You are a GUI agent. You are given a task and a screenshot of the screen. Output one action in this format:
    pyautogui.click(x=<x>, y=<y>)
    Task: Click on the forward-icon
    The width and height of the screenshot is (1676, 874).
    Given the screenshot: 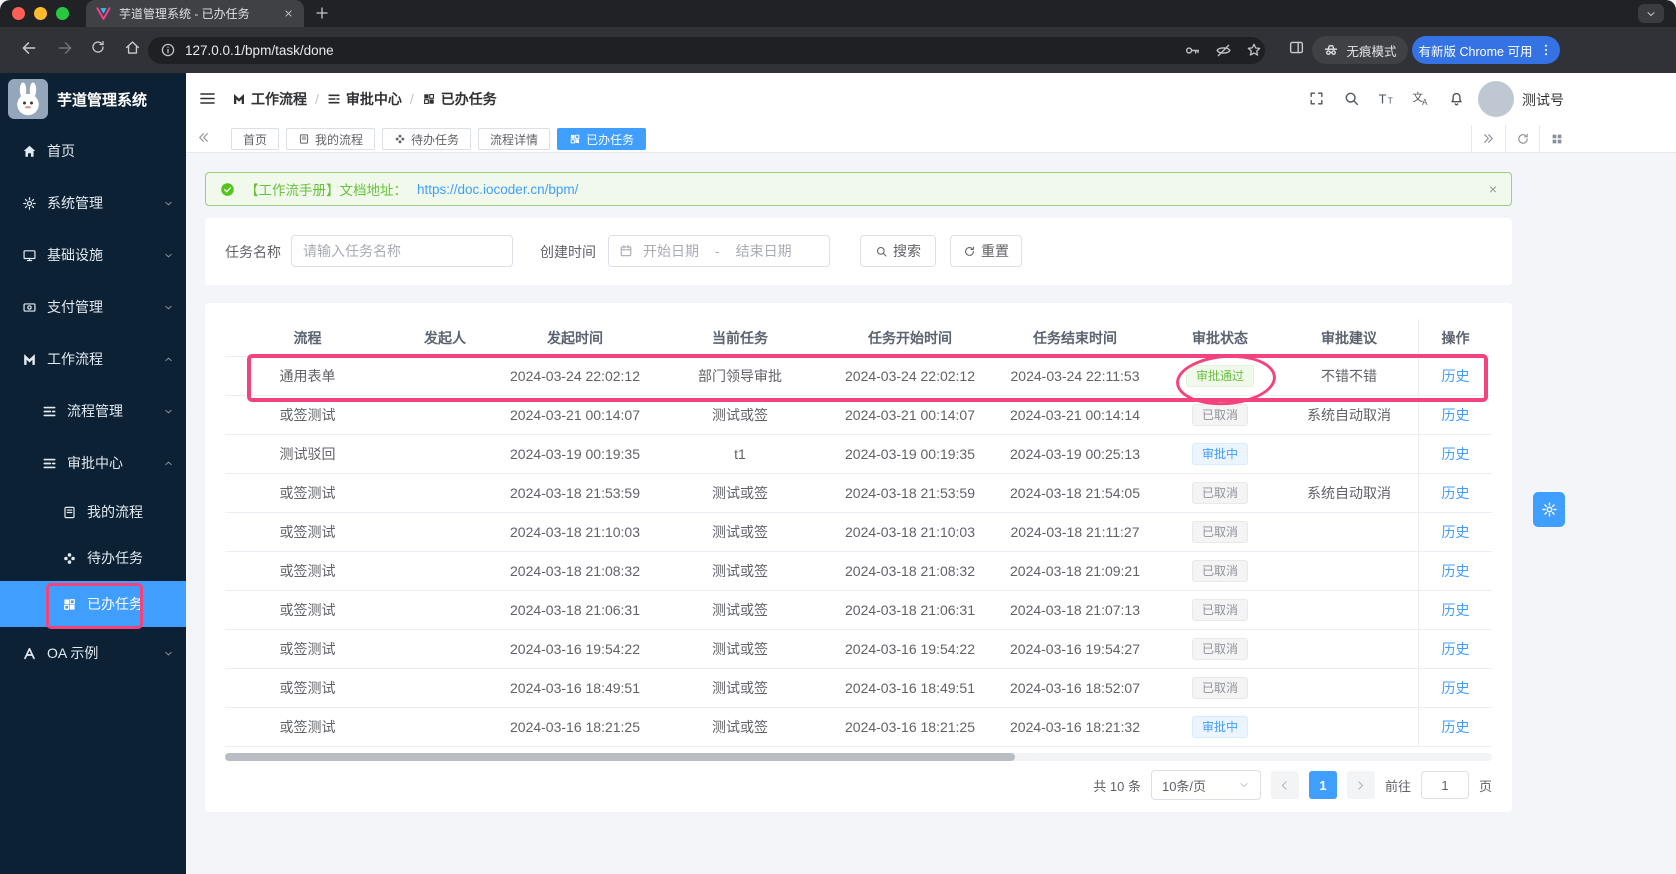 What is the action you would take?
    pyautogui.click(x=65, y=48)
    